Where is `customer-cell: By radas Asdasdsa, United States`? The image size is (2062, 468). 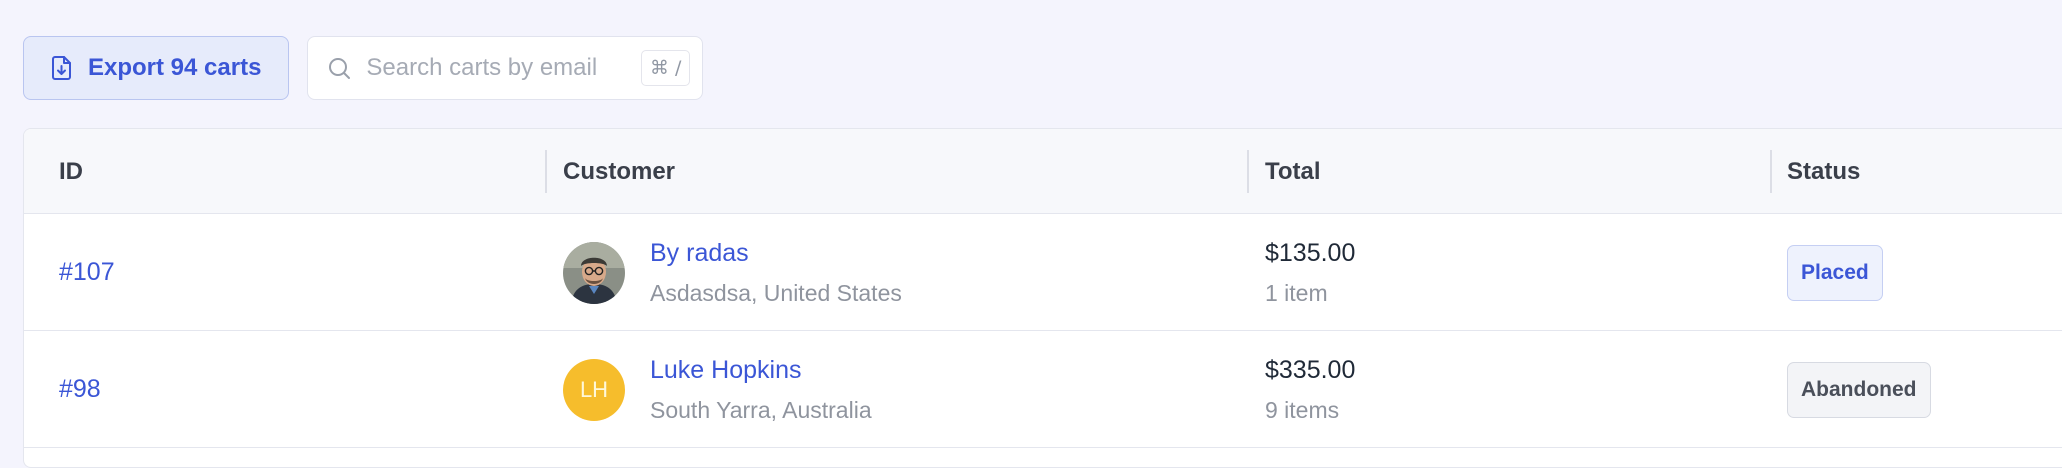 customer-cell: By radas Asdasdsa, United States is located at coordinates (732, 273).